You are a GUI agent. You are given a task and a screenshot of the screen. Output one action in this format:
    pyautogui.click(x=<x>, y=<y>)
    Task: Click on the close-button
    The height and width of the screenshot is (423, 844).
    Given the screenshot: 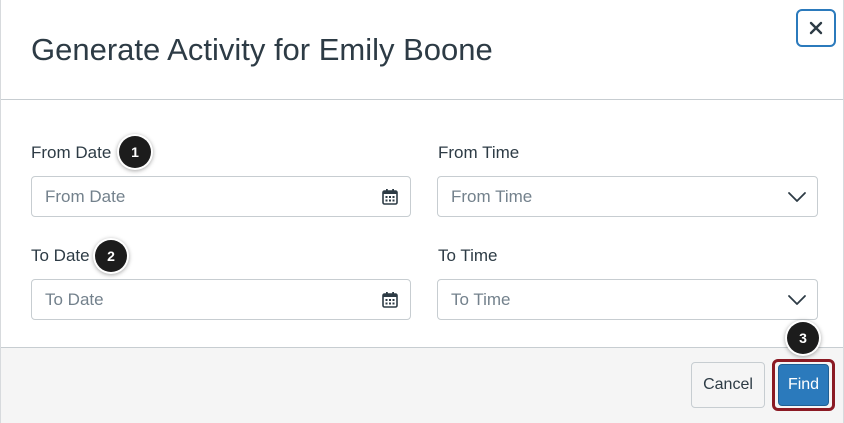 What is the action you would take?
    pyautogui.click(x=816, y=28)
    